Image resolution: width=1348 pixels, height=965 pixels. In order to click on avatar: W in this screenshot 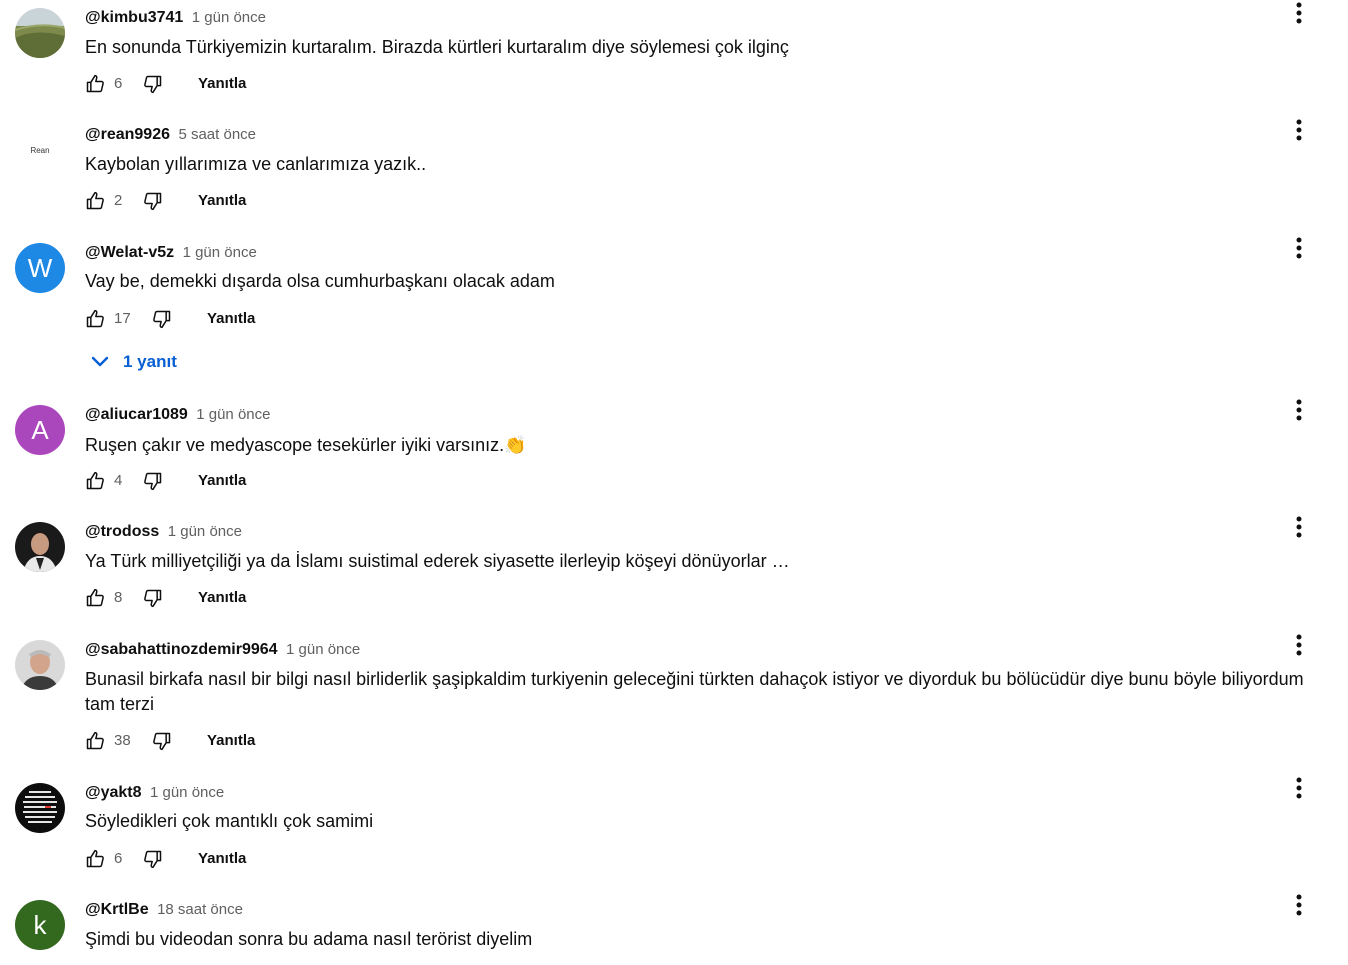, I will do `click(40, 268)`.